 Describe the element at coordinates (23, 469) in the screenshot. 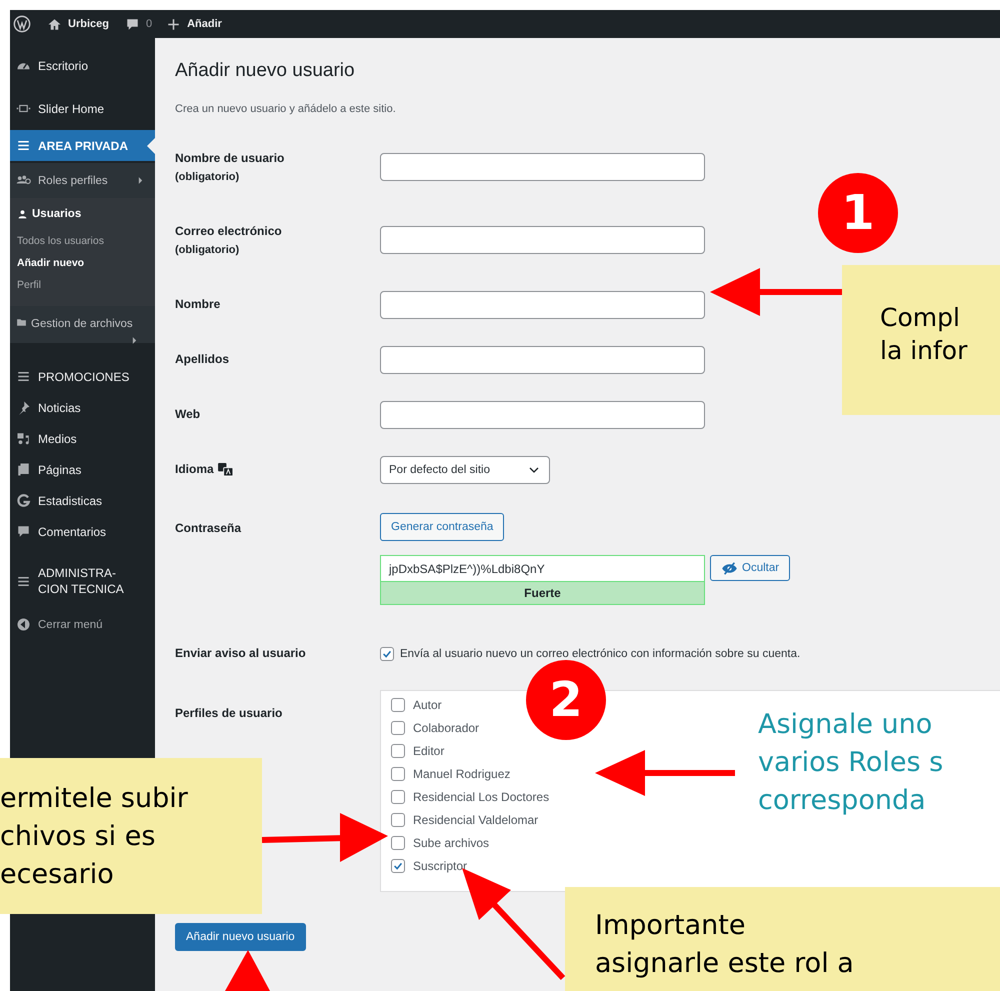

I see `pages-icon` at that location.